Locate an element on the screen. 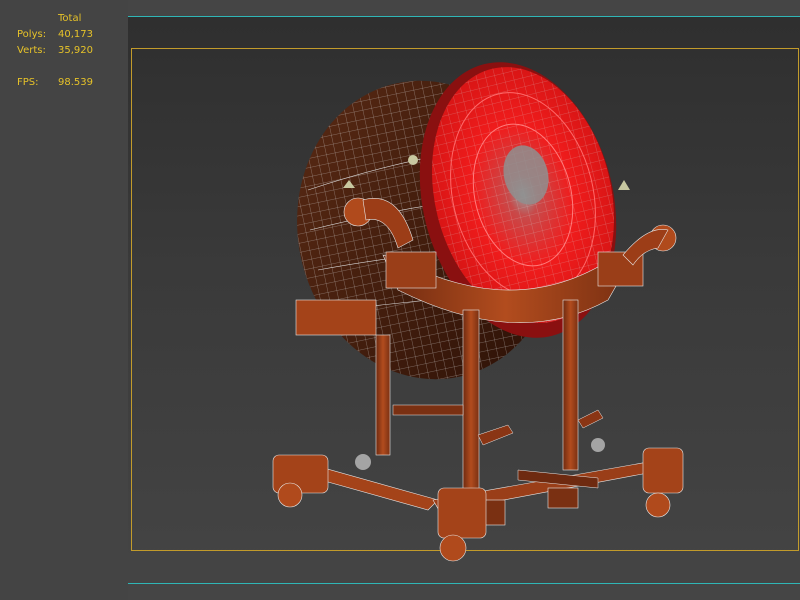  polys-value: 40,173 is located at coordinates (75, 34).